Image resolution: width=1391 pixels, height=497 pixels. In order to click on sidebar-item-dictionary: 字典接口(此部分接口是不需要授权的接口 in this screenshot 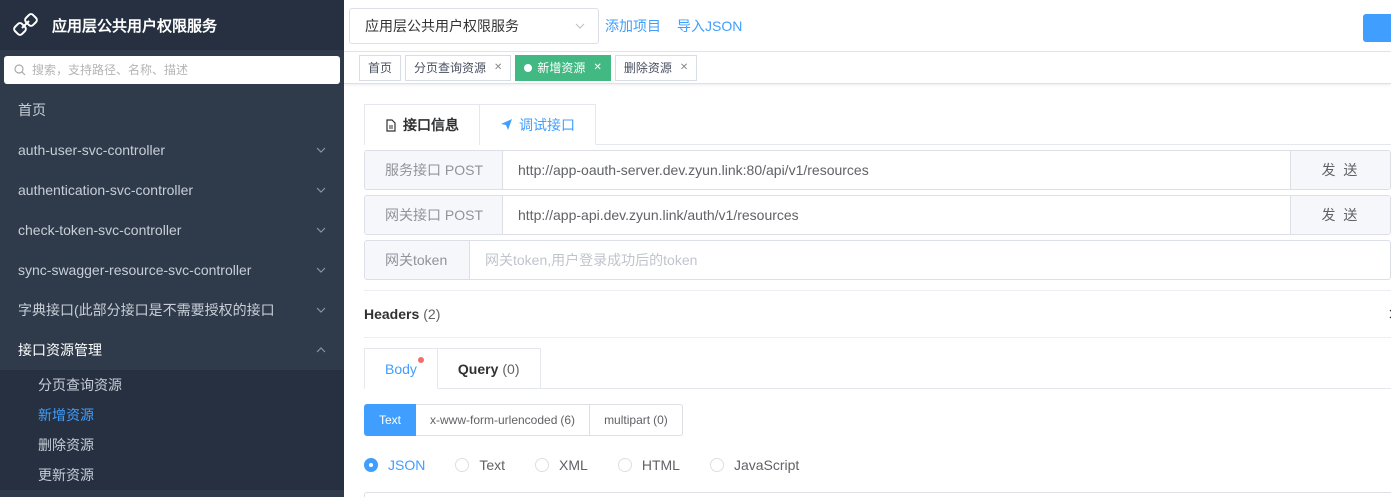, I will do `click(172, 310)`.